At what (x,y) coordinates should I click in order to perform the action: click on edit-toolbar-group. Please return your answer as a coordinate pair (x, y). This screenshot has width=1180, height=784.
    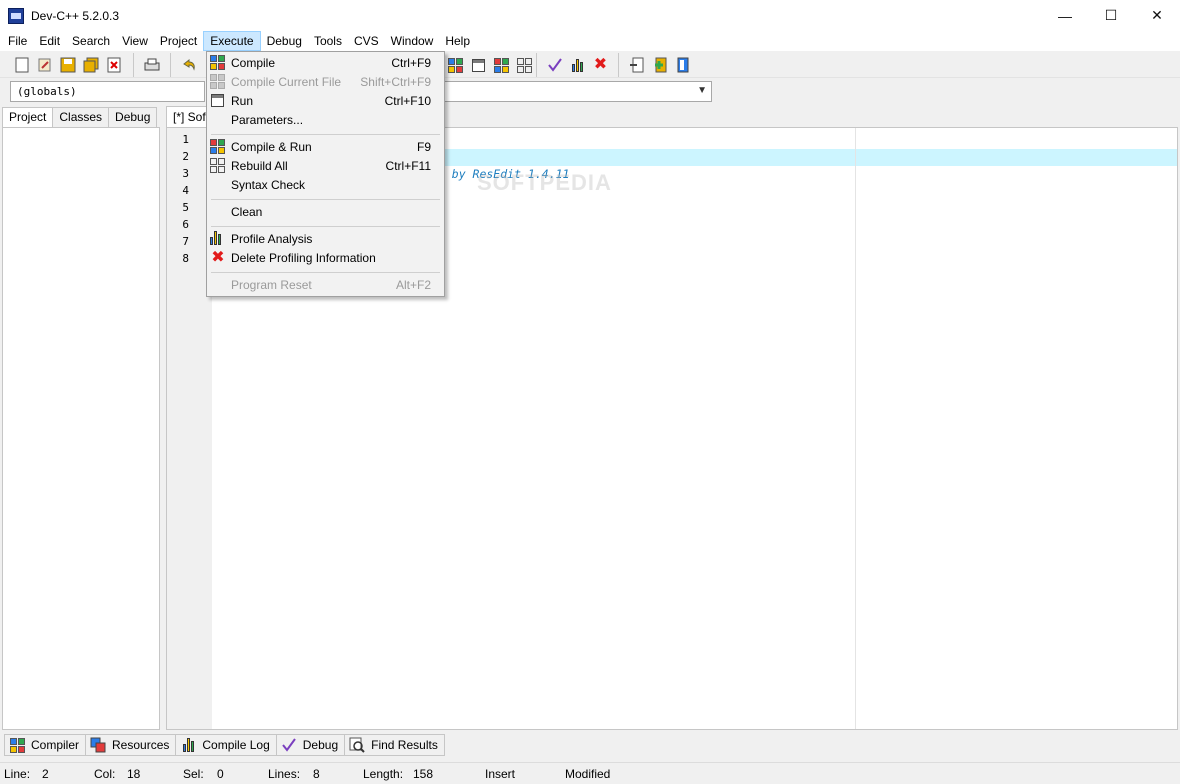
    Looking at the image, I should click on (185, 65).